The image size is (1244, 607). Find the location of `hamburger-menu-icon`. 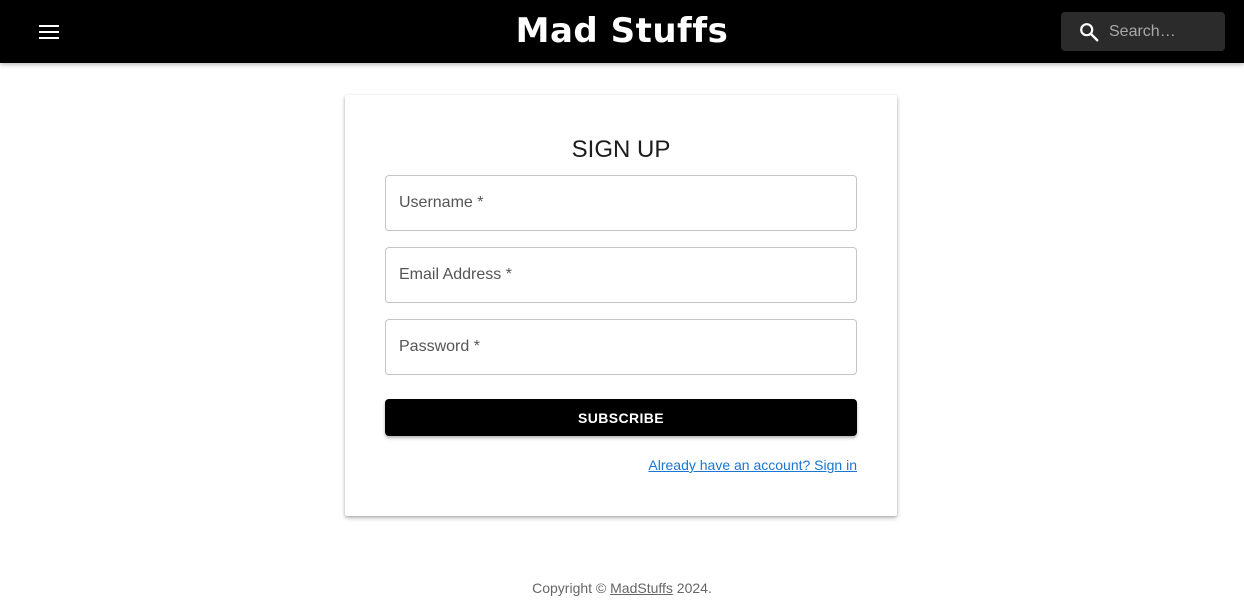

hamburger-menu-icon is located at coordinates (49, 32).